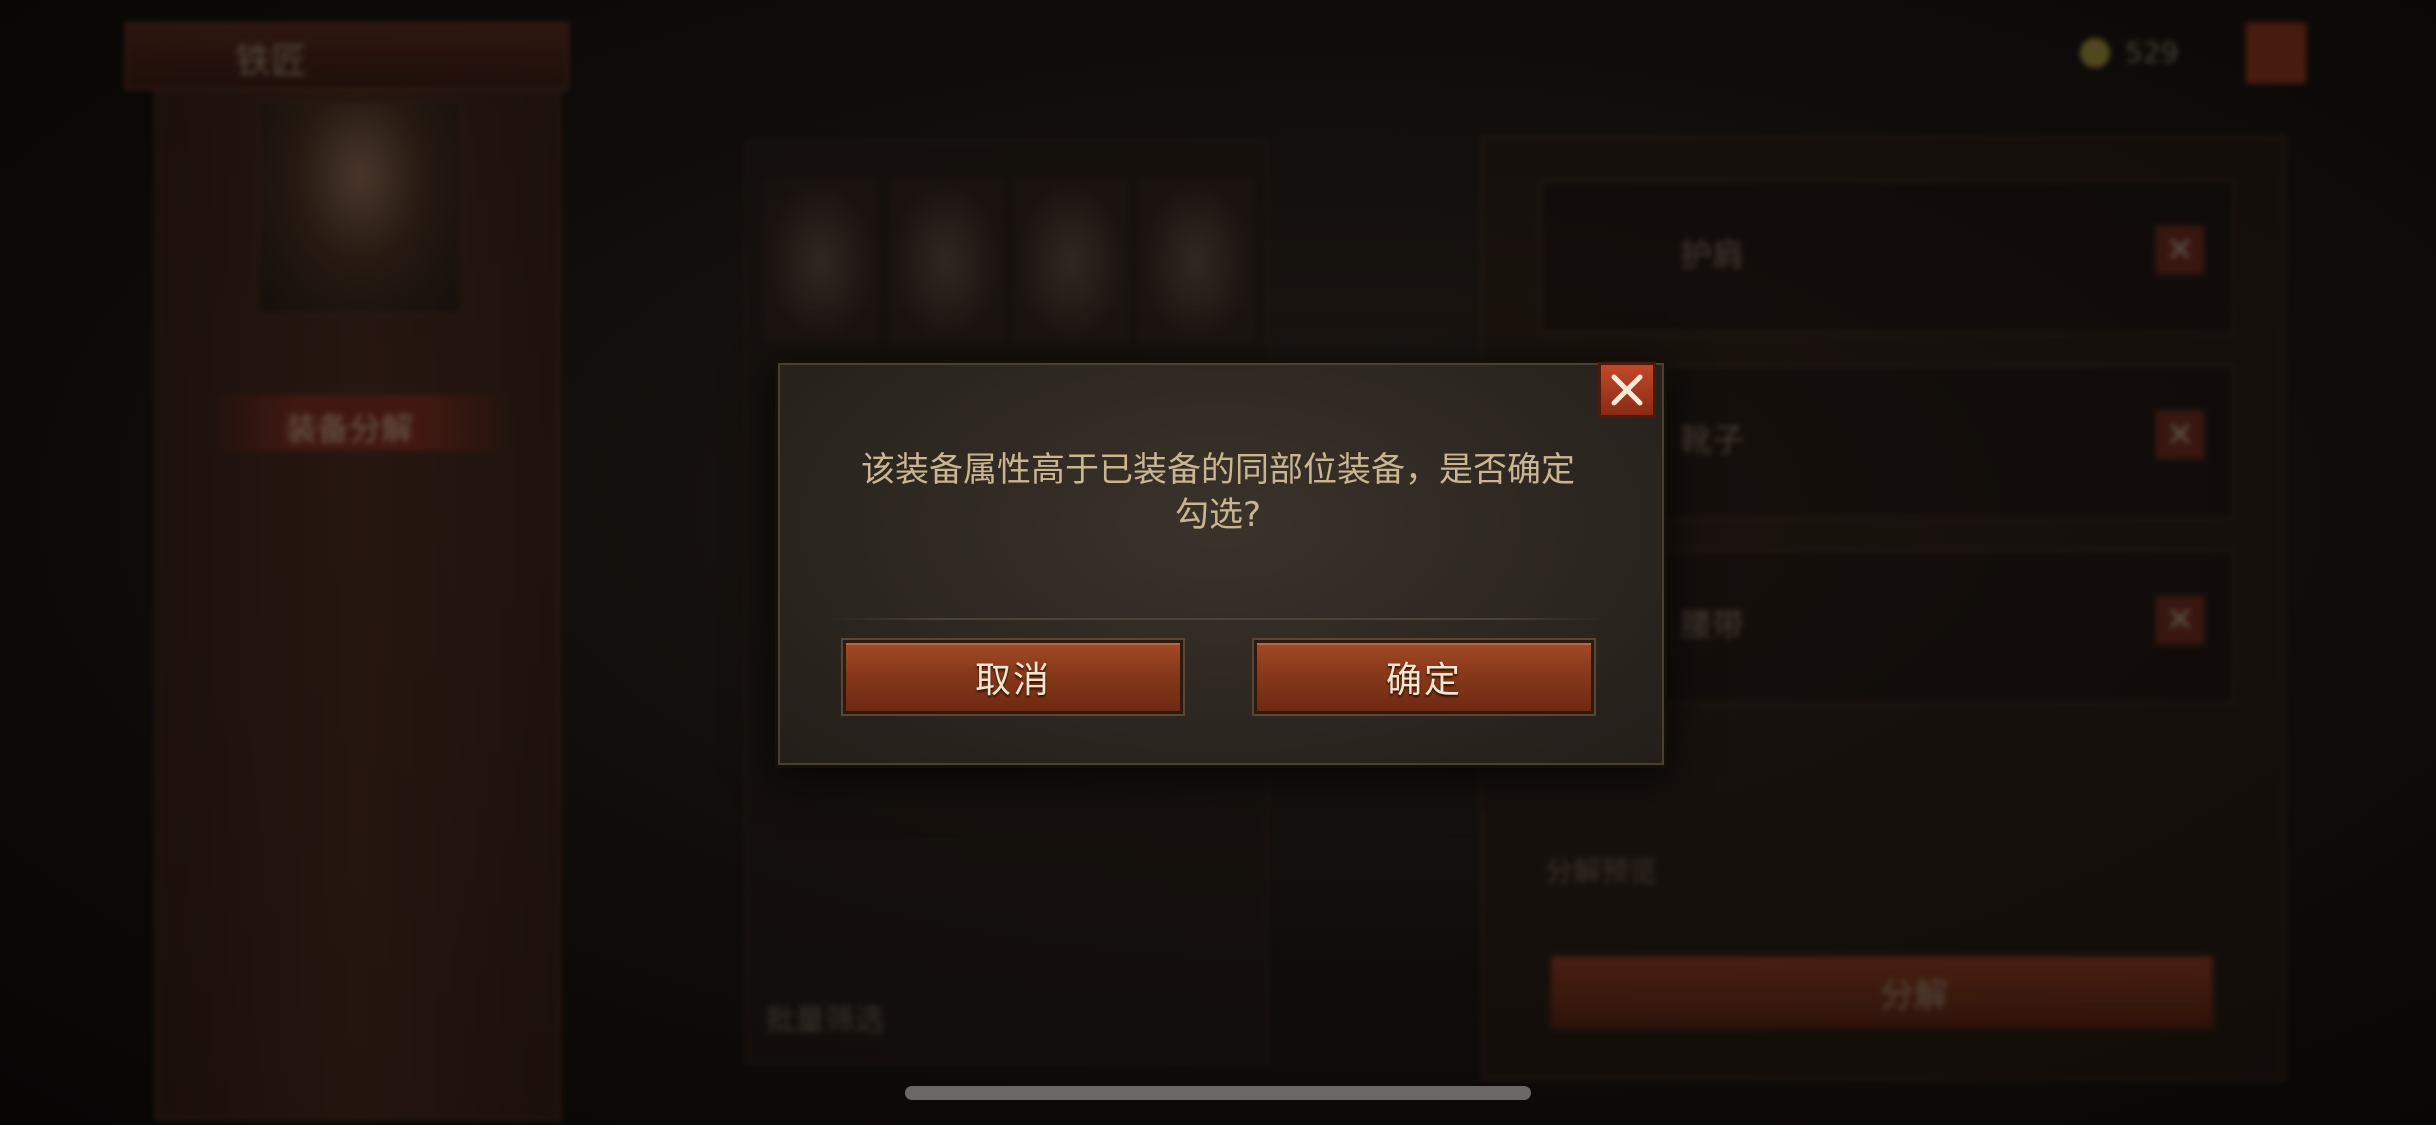  I want to click on confirm-button: 确定, so click(1424, 677).